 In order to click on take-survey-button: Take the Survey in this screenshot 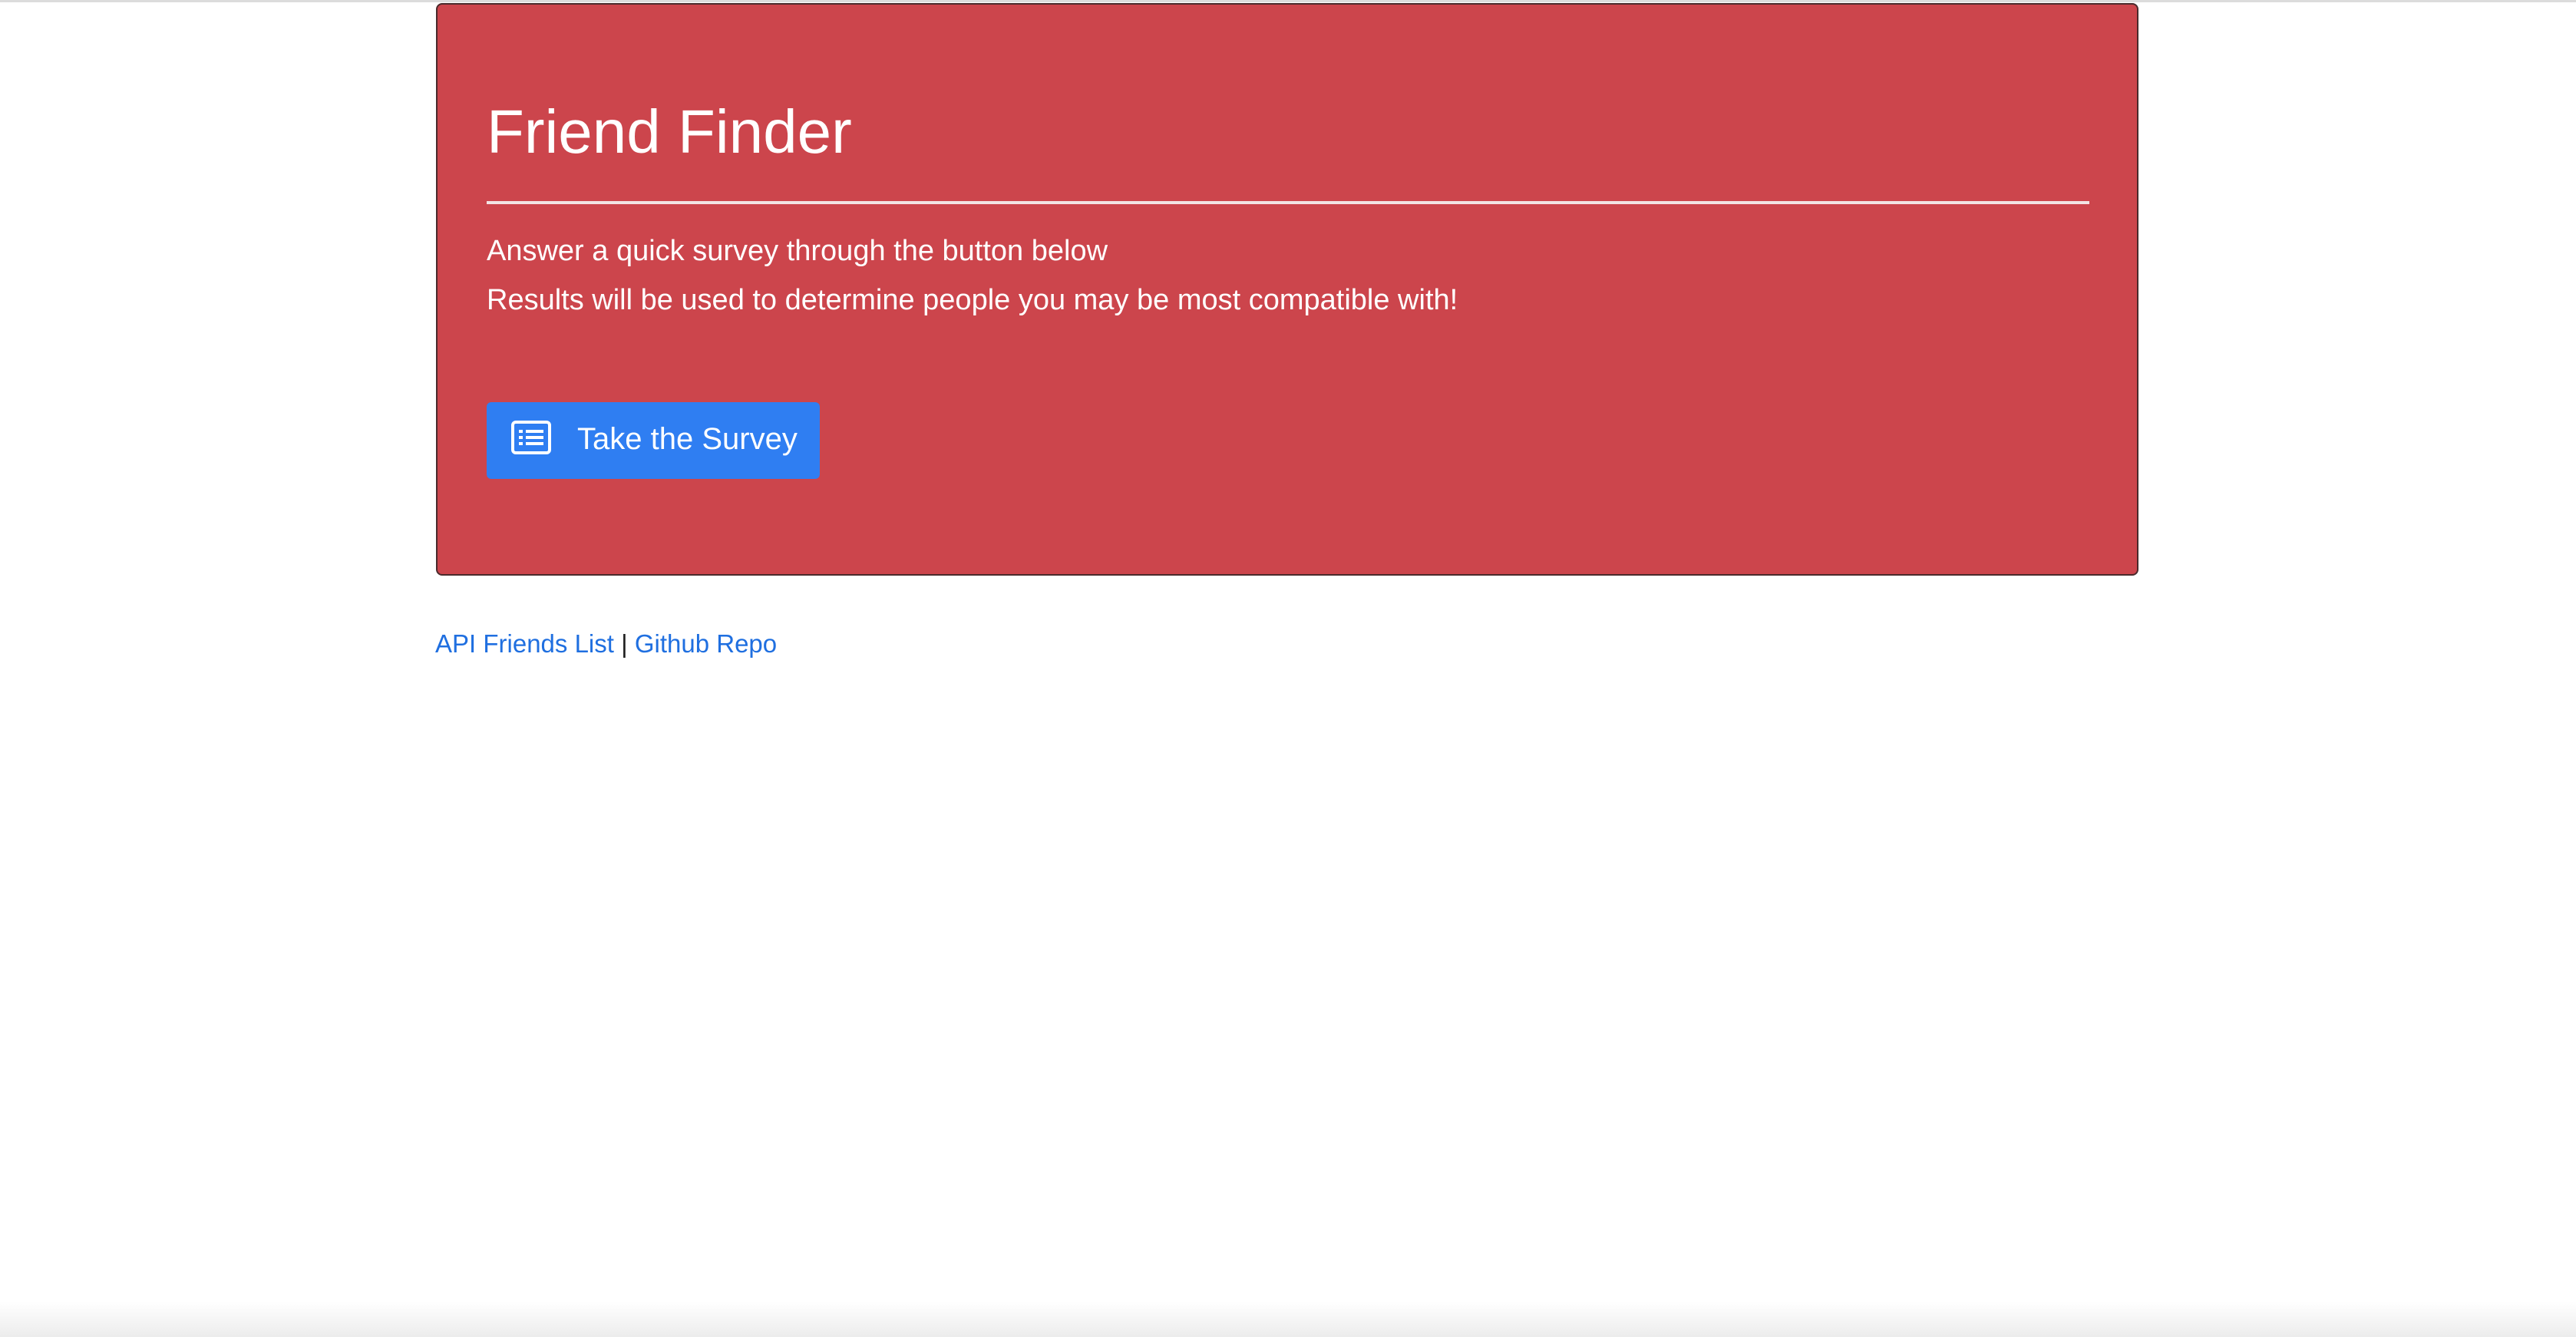, I will do `click(653, 440)`.